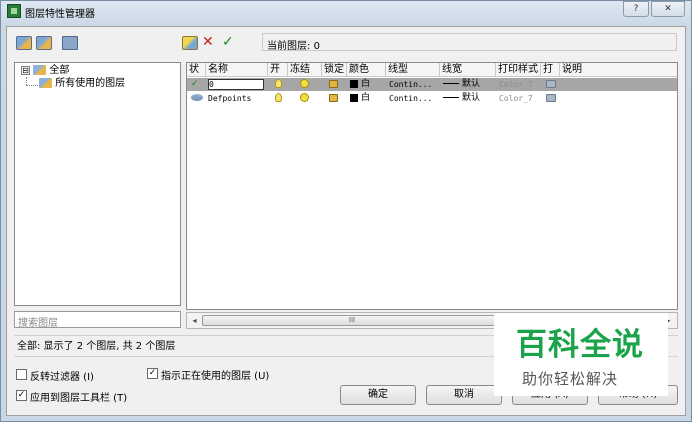  Describe the element at coordinates (236, 84) in the screenshot. I see `layer-name-field: 0` at that location.